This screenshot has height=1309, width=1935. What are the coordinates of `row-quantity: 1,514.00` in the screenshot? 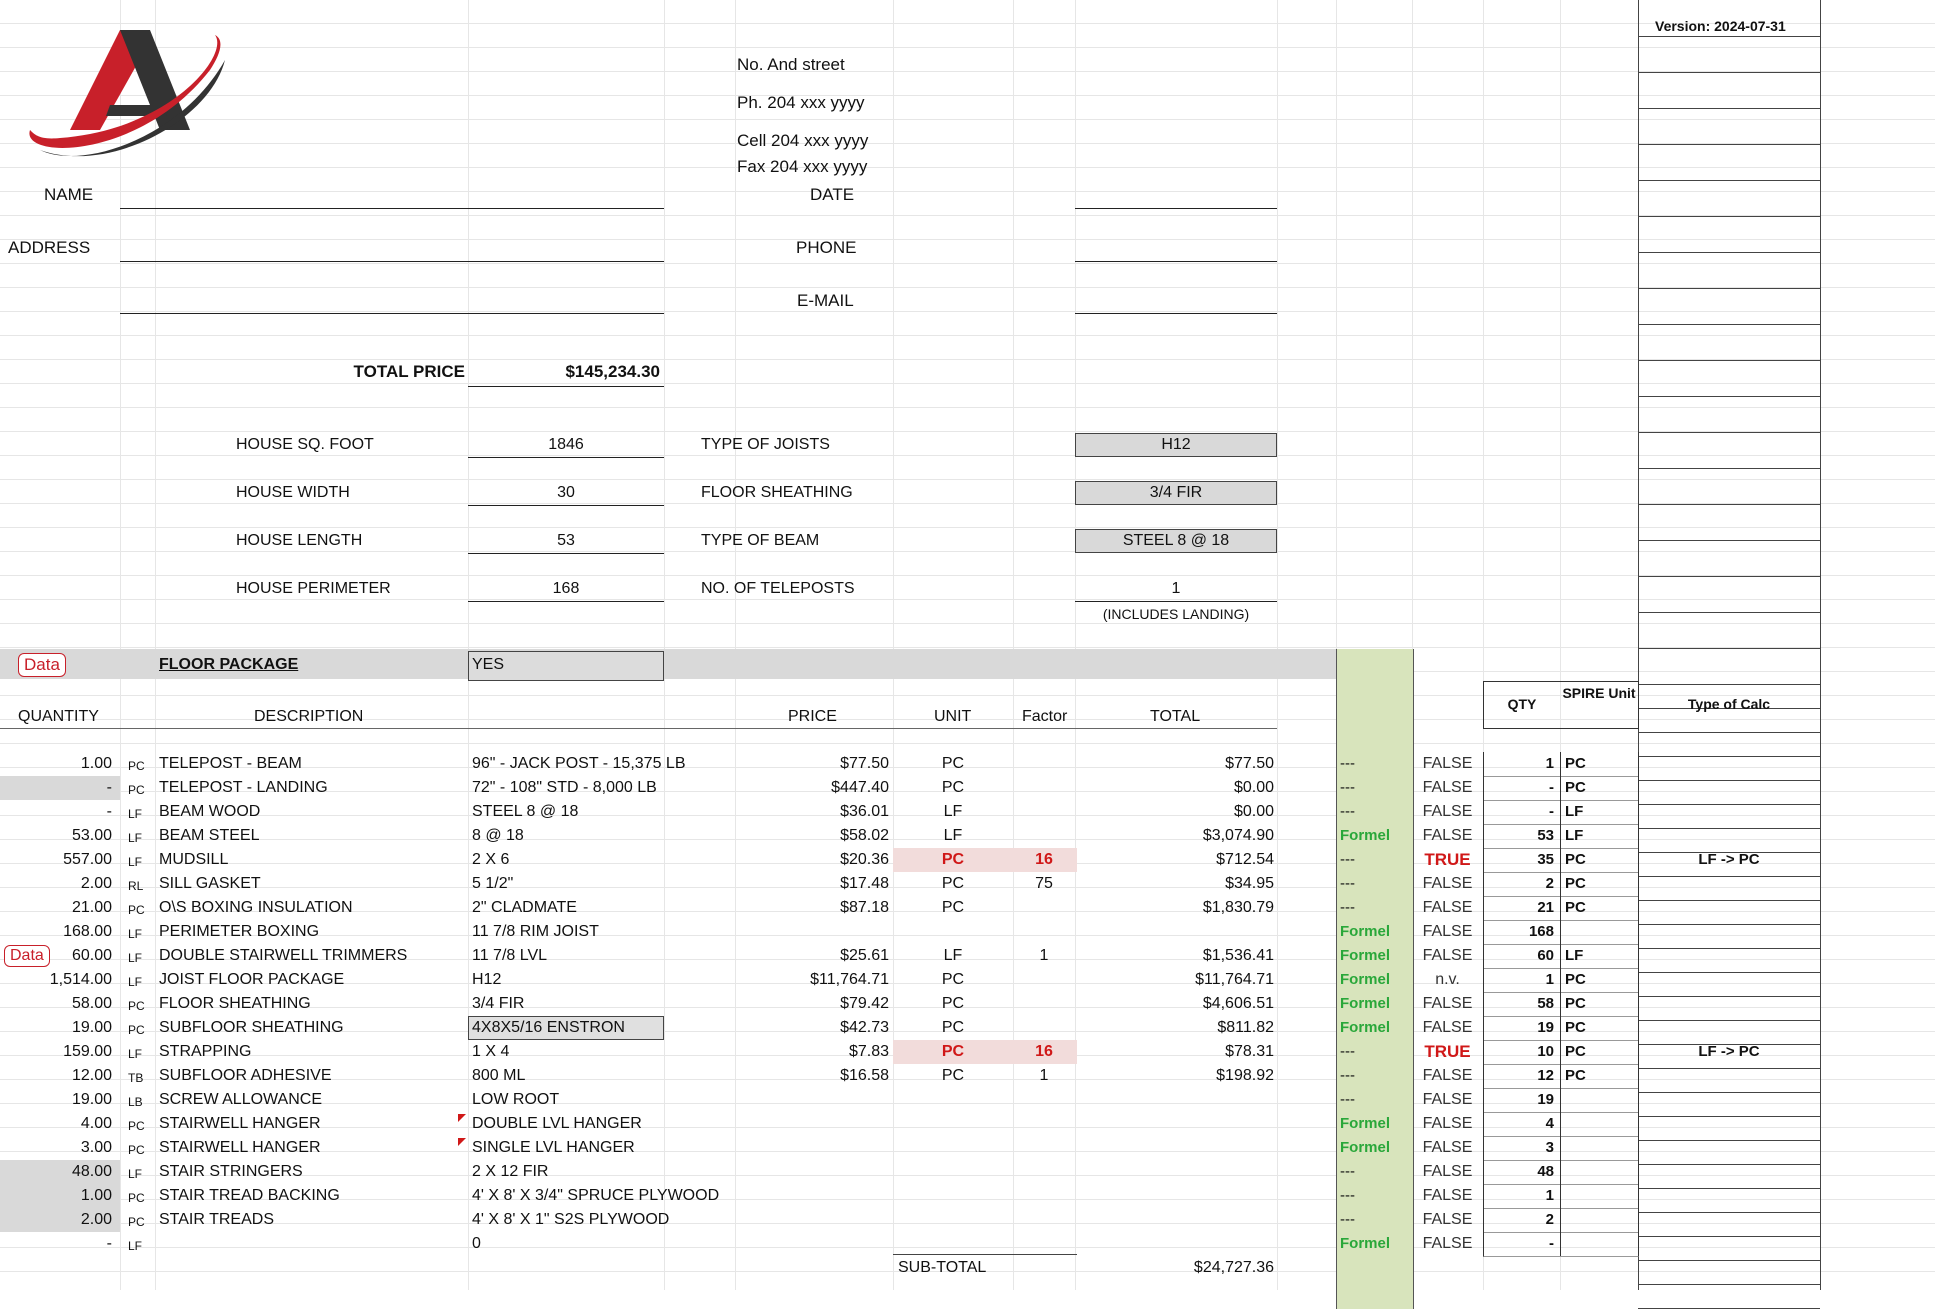 It's located at (56, 980).